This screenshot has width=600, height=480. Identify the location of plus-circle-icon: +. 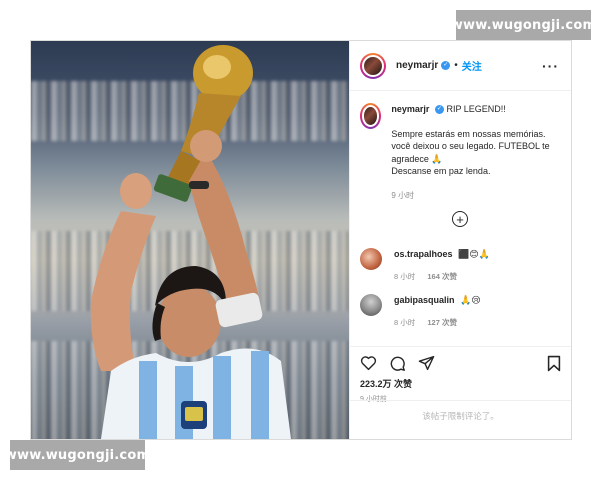
(460, 219).